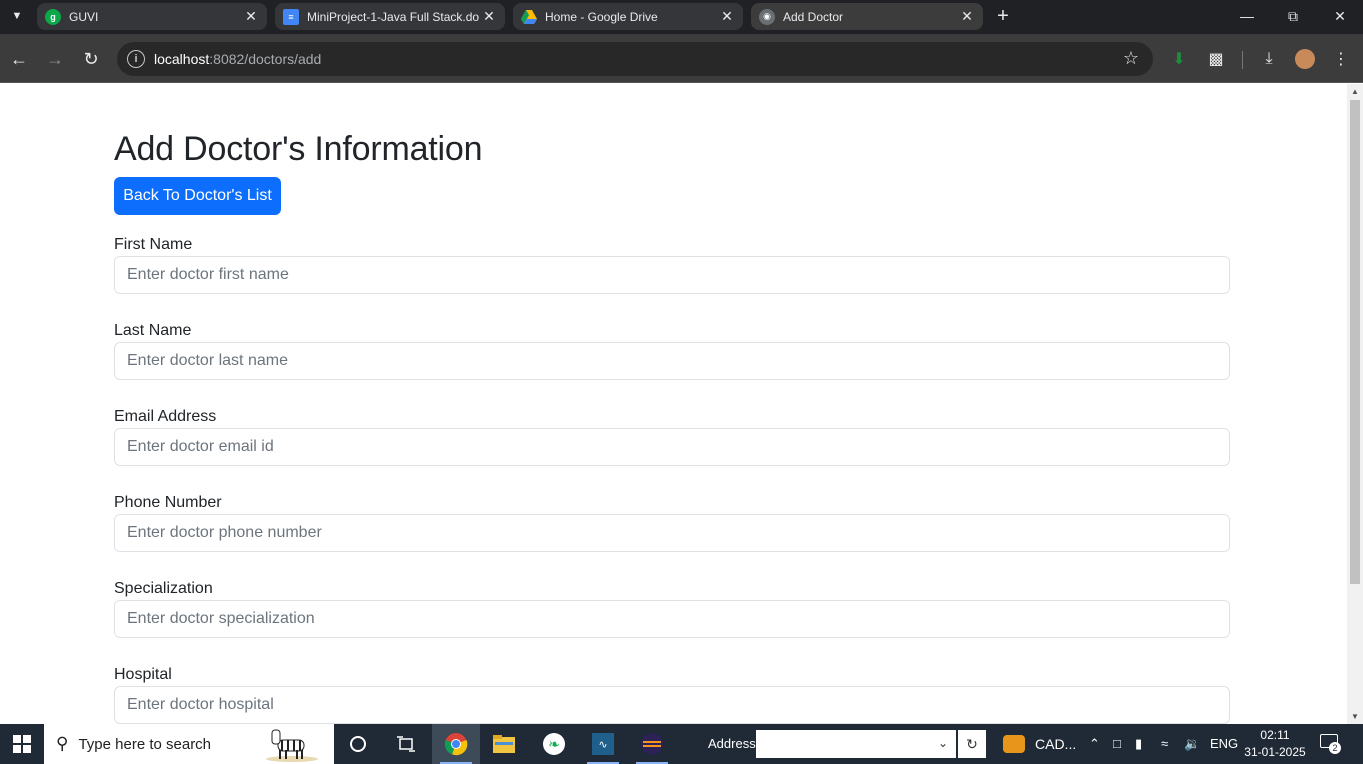  I want to click on reload-icon: ↻, so click(91, 59).